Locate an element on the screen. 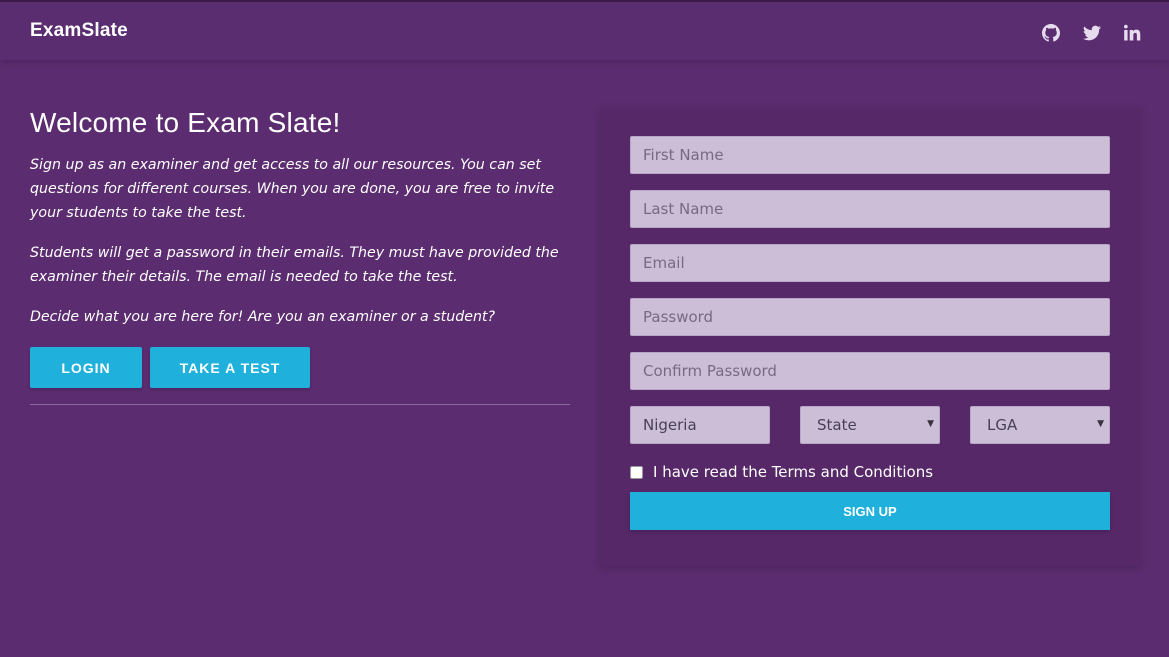 Image resolution: width=1169 pixels, height=657 pixels. navbar: ExamSlate is located at coordinates (584, 31).